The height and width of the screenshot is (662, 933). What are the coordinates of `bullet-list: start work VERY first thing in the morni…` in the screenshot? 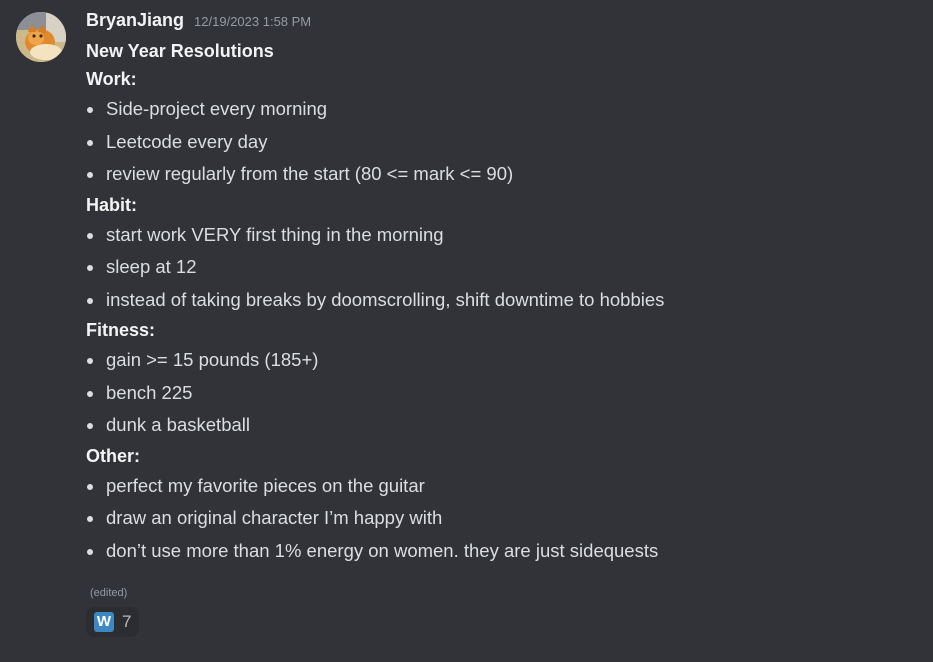 It's located at (504, 268).